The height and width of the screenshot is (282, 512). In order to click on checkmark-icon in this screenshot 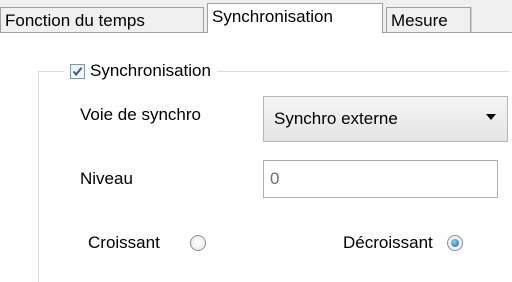, I will do `click(77, 71)`.